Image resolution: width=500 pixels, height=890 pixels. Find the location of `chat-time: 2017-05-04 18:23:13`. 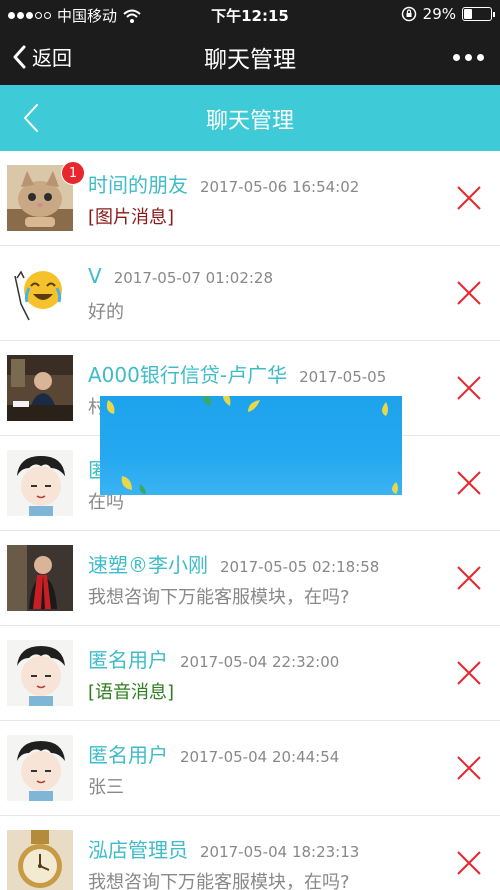

chat-time: 2017-05-04 18:23:13 is located at coordinates (280, 852).